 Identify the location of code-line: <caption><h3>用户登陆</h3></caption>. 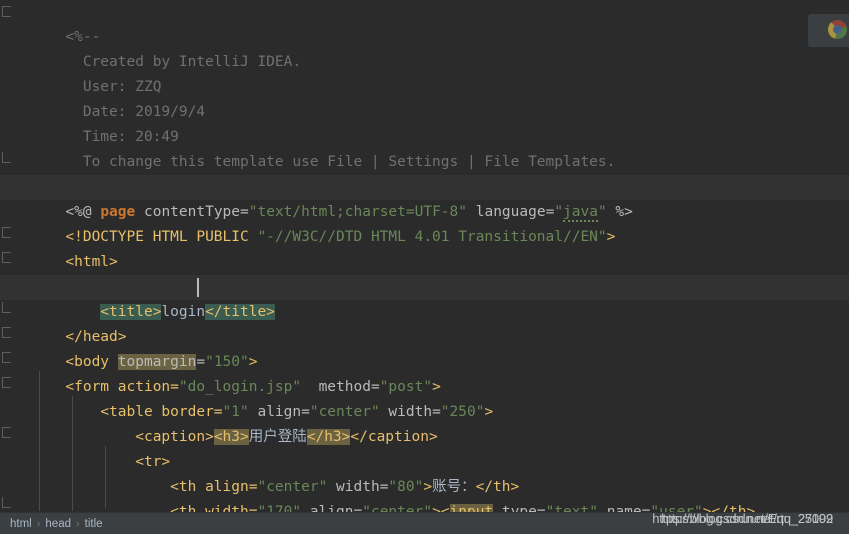
(424, 422).